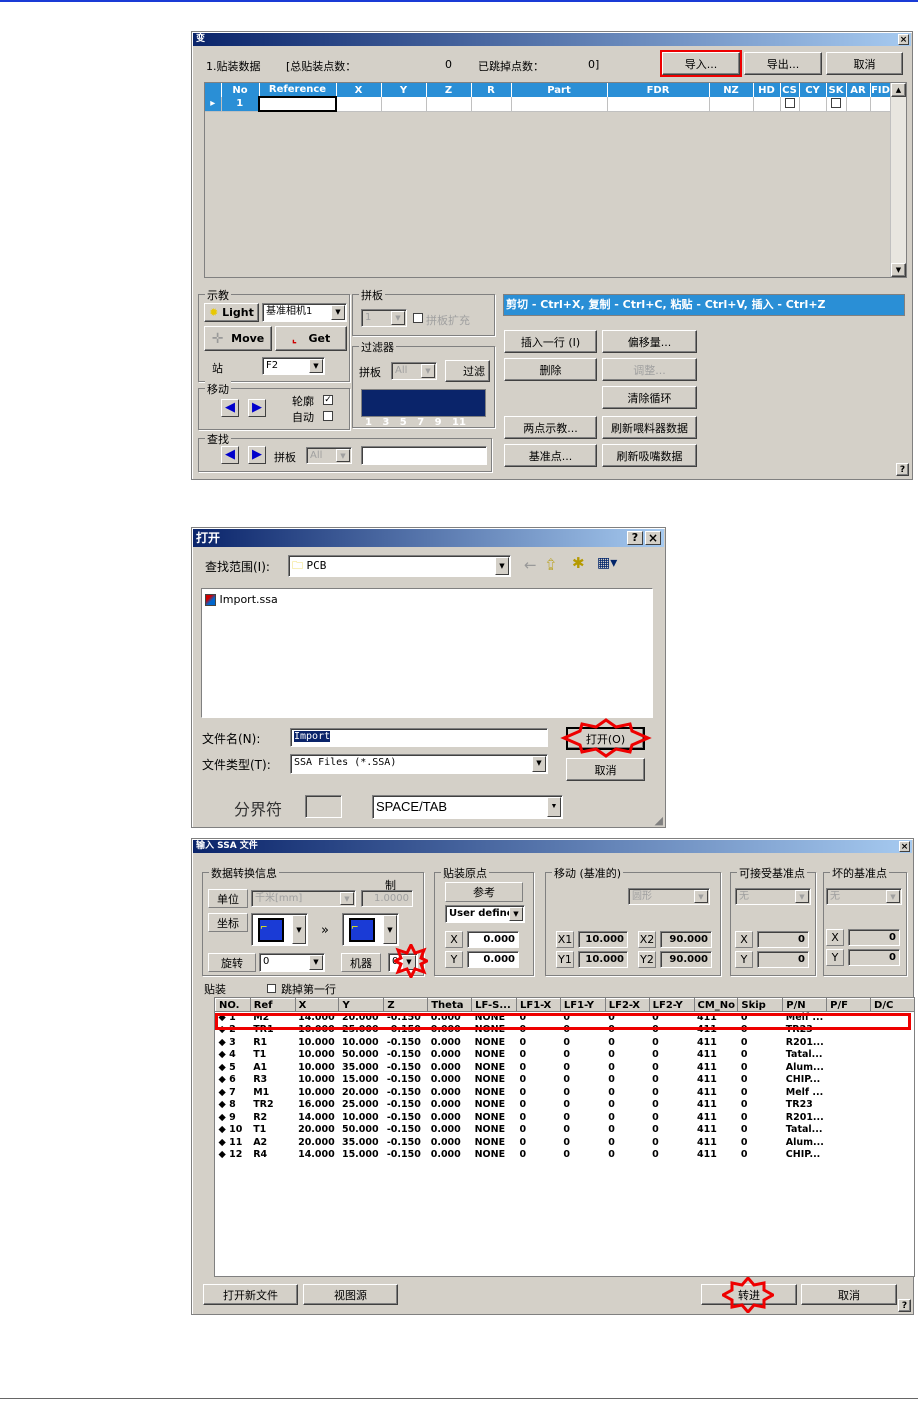 The image size is (918, 1402). Describe the element at coordinates (399, 566) in the screenshot. I see `look-in-select: 🗀 PCB ▼` at that location.